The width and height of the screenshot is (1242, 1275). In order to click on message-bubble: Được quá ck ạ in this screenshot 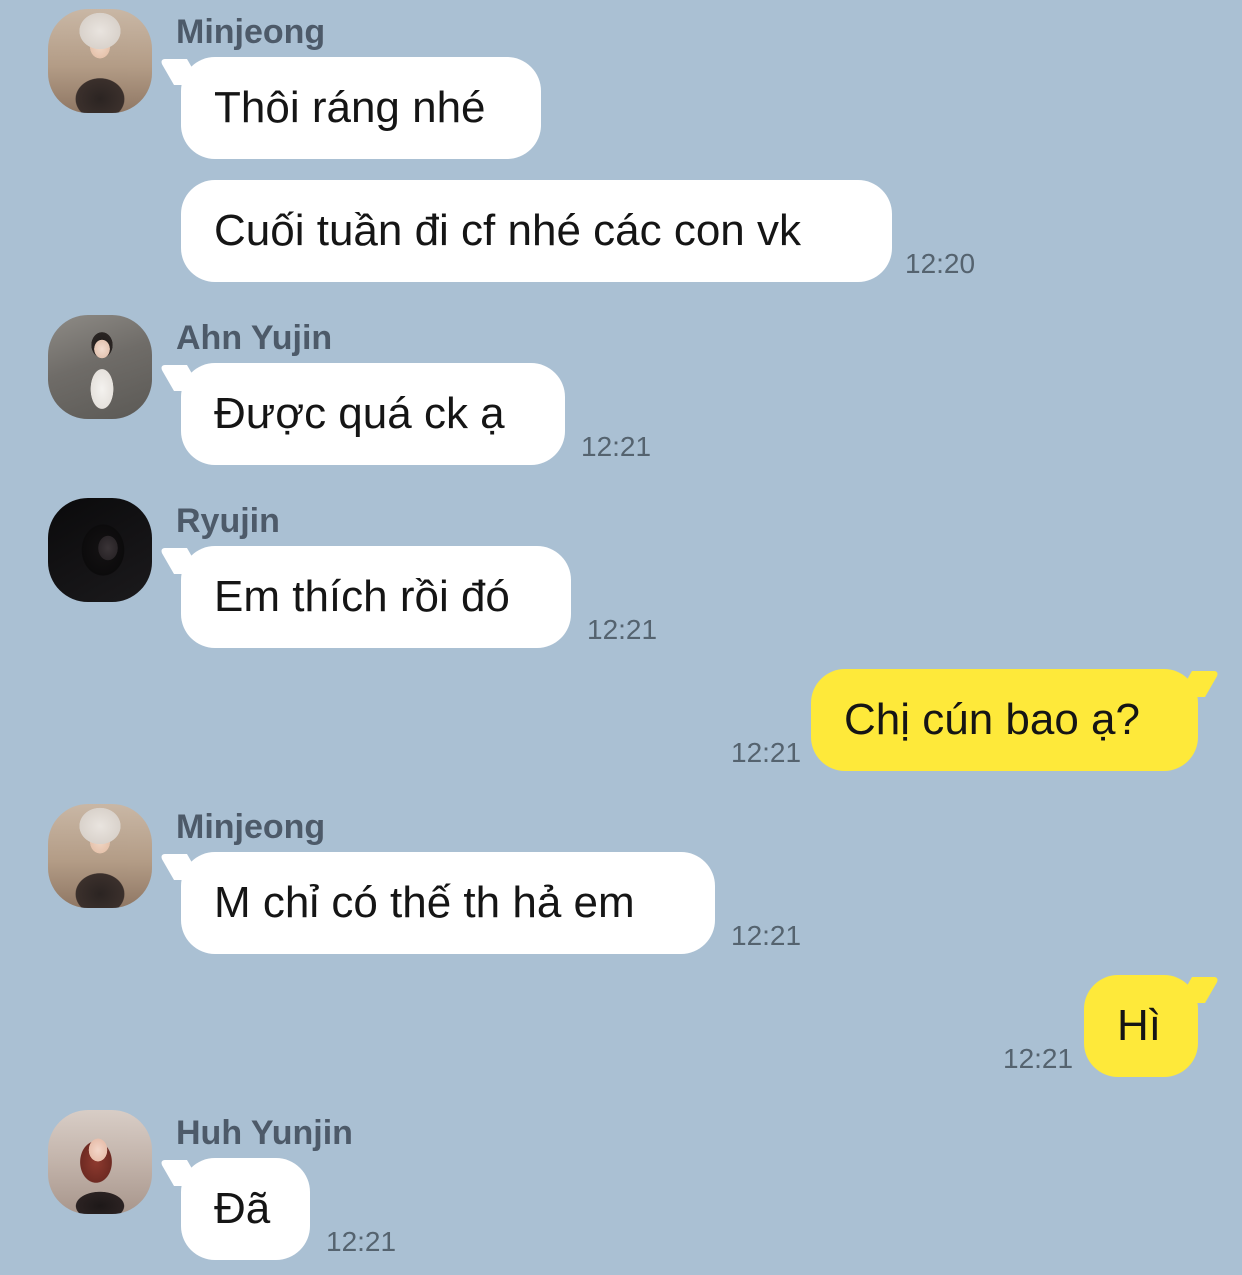, I will do `click(373, 414)`.